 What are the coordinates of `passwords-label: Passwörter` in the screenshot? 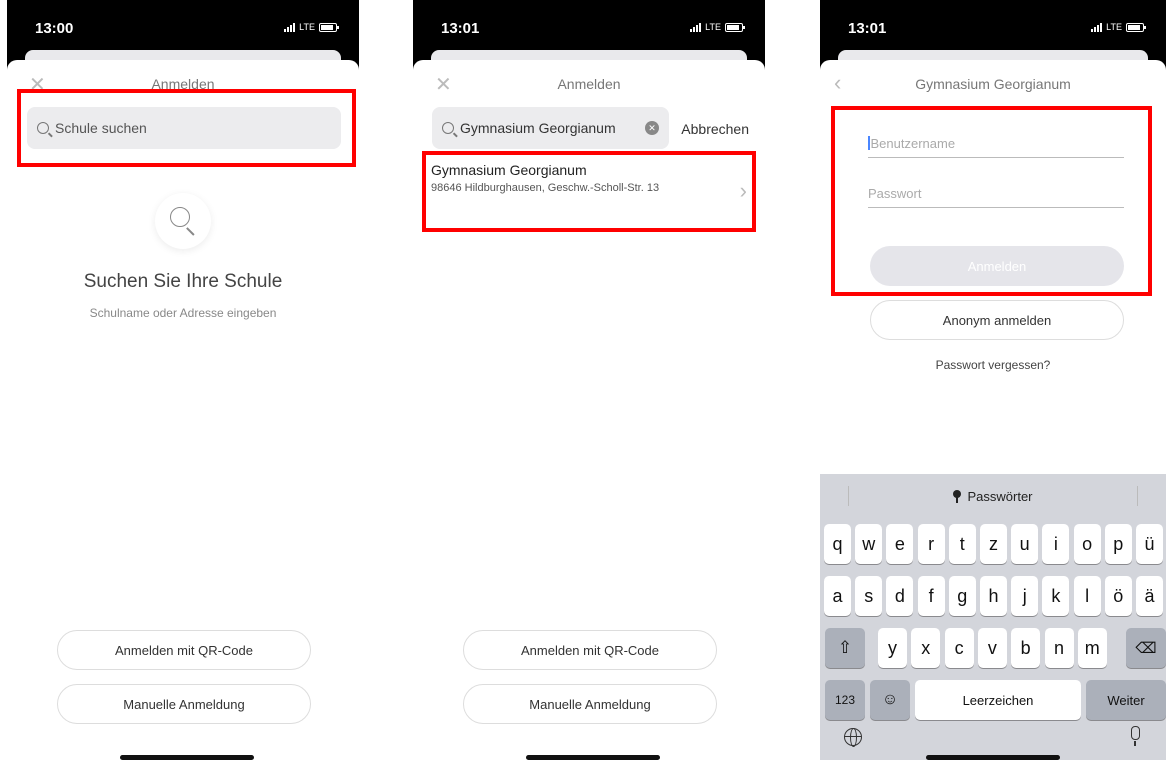 It's located at (1000, 496).